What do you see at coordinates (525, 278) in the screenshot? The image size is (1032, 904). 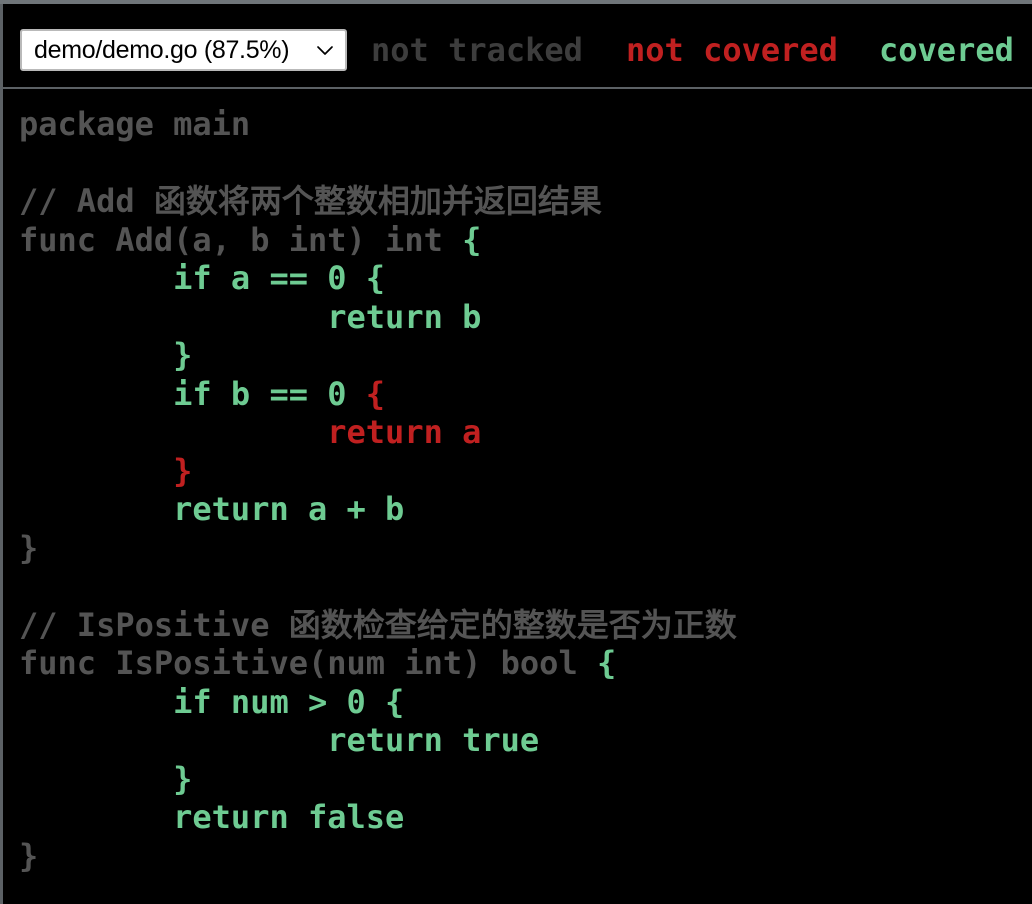 I see `code-line: if a == 0 {` at bounding box center [525, 278].